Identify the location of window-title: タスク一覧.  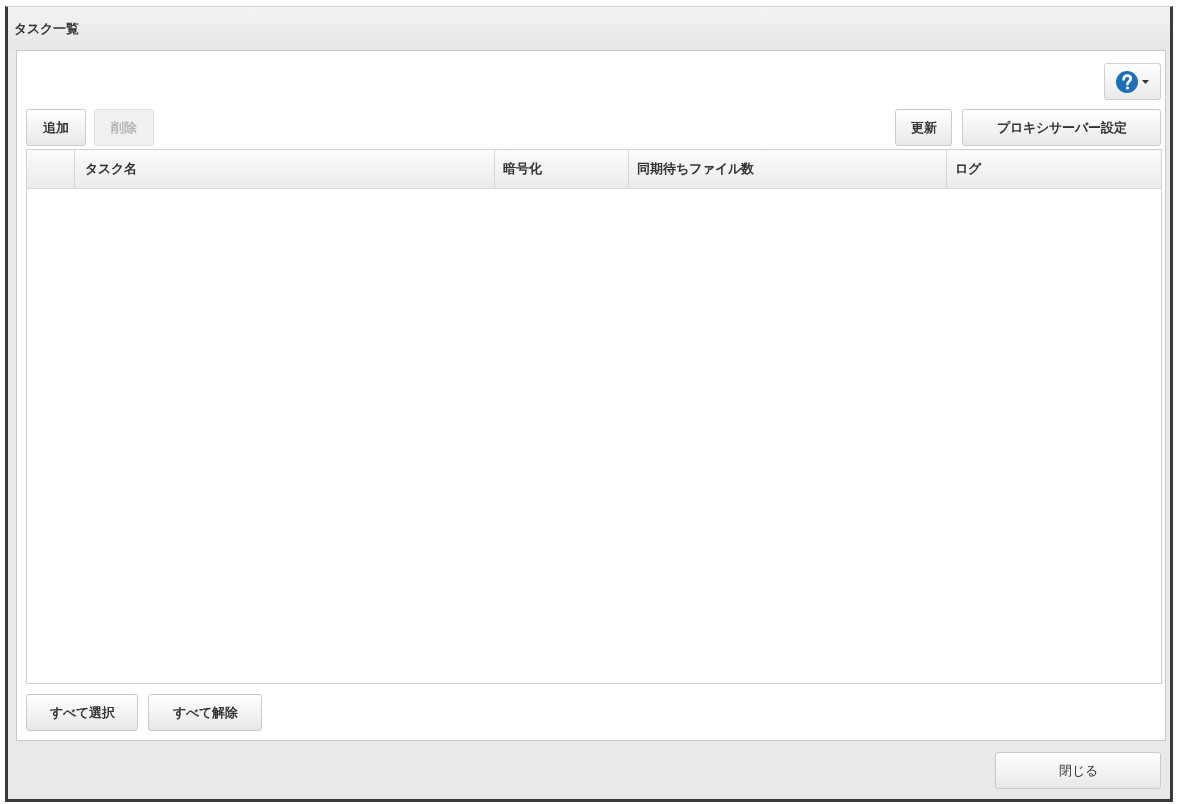
(46, 28).